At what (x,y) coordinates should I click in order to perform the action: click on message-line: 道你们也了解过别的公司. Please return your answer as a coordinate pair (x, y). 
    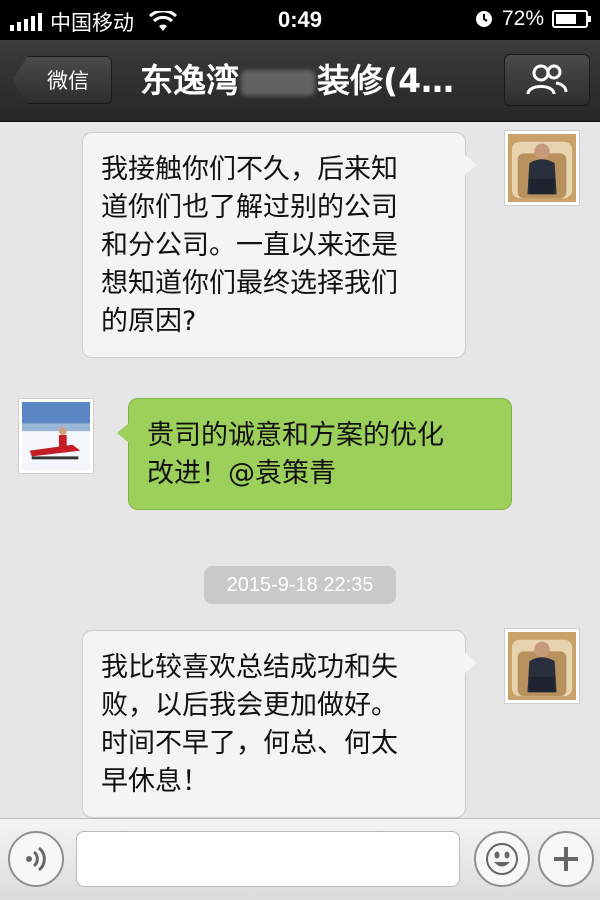
    Looking at the image, I should click on (249, 207).